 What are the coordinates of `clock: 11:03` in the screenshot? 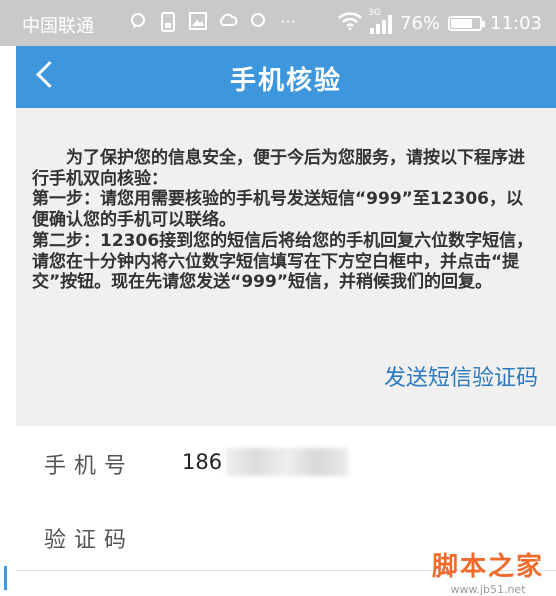 It's located at (516, 23).